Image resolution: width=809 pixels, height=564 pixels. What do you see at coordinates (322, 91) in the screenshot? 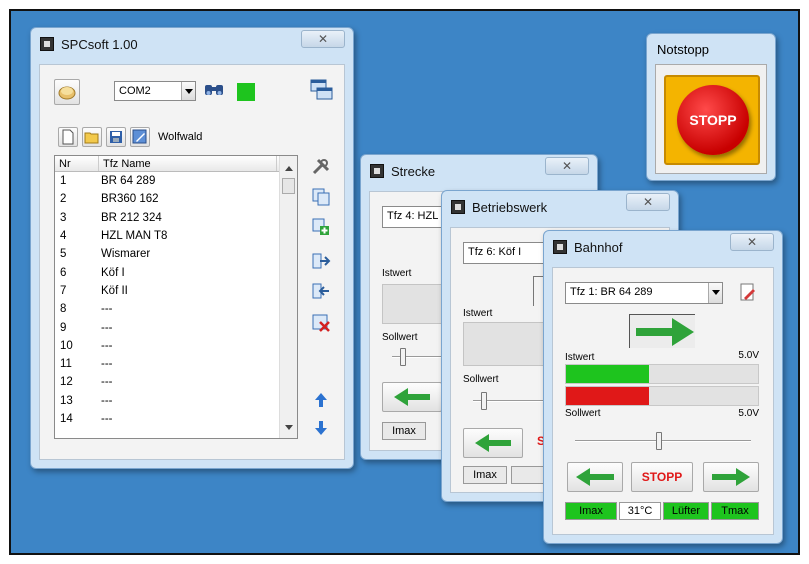
I see `window-layout-button` at bounding box center [322, 91].